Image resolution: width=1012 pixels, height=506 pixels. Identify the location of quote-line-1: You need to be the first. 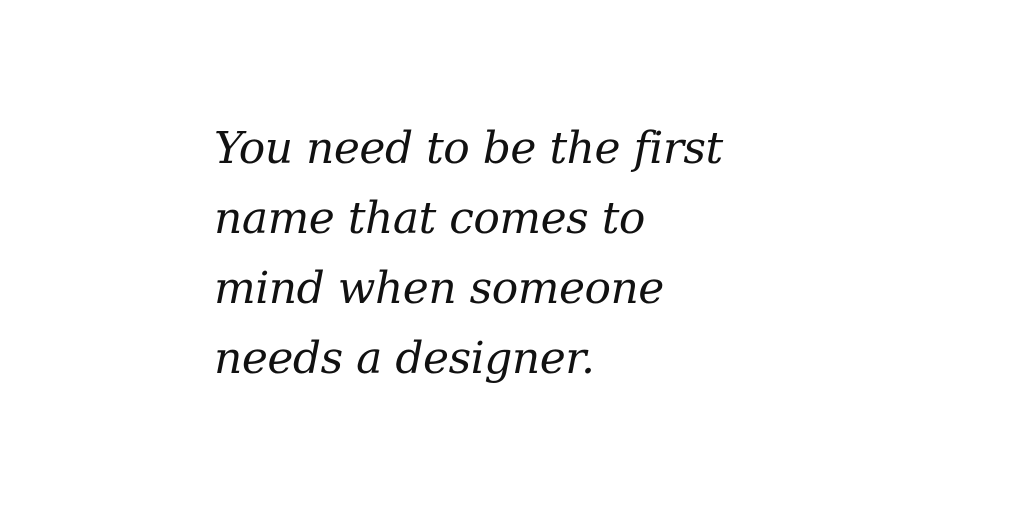
(468, 148).